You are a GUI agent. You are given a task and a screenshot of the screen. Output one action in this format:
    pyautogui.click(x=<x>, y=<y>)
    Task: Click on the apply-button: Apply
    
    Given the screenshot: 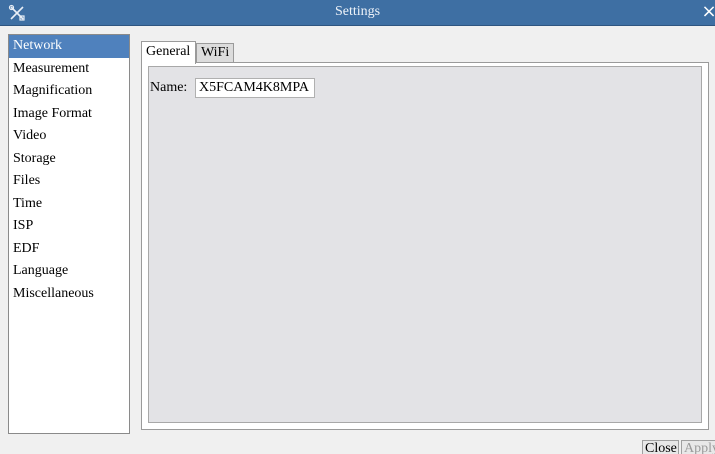 What is the action you would take?
    pyautogui.click(x=698, y=447)
    